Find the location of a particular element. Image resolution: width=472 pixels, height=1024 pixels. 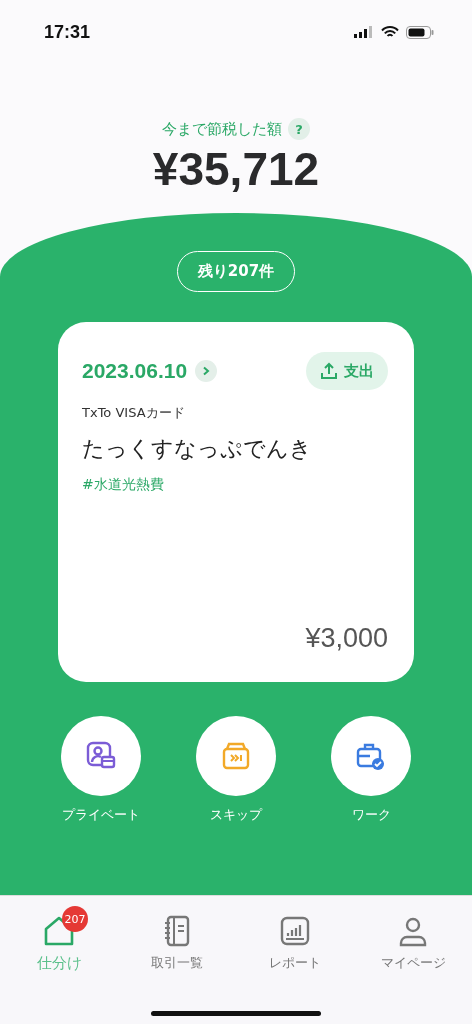

chevron-button is located at coordinates (206, 371).